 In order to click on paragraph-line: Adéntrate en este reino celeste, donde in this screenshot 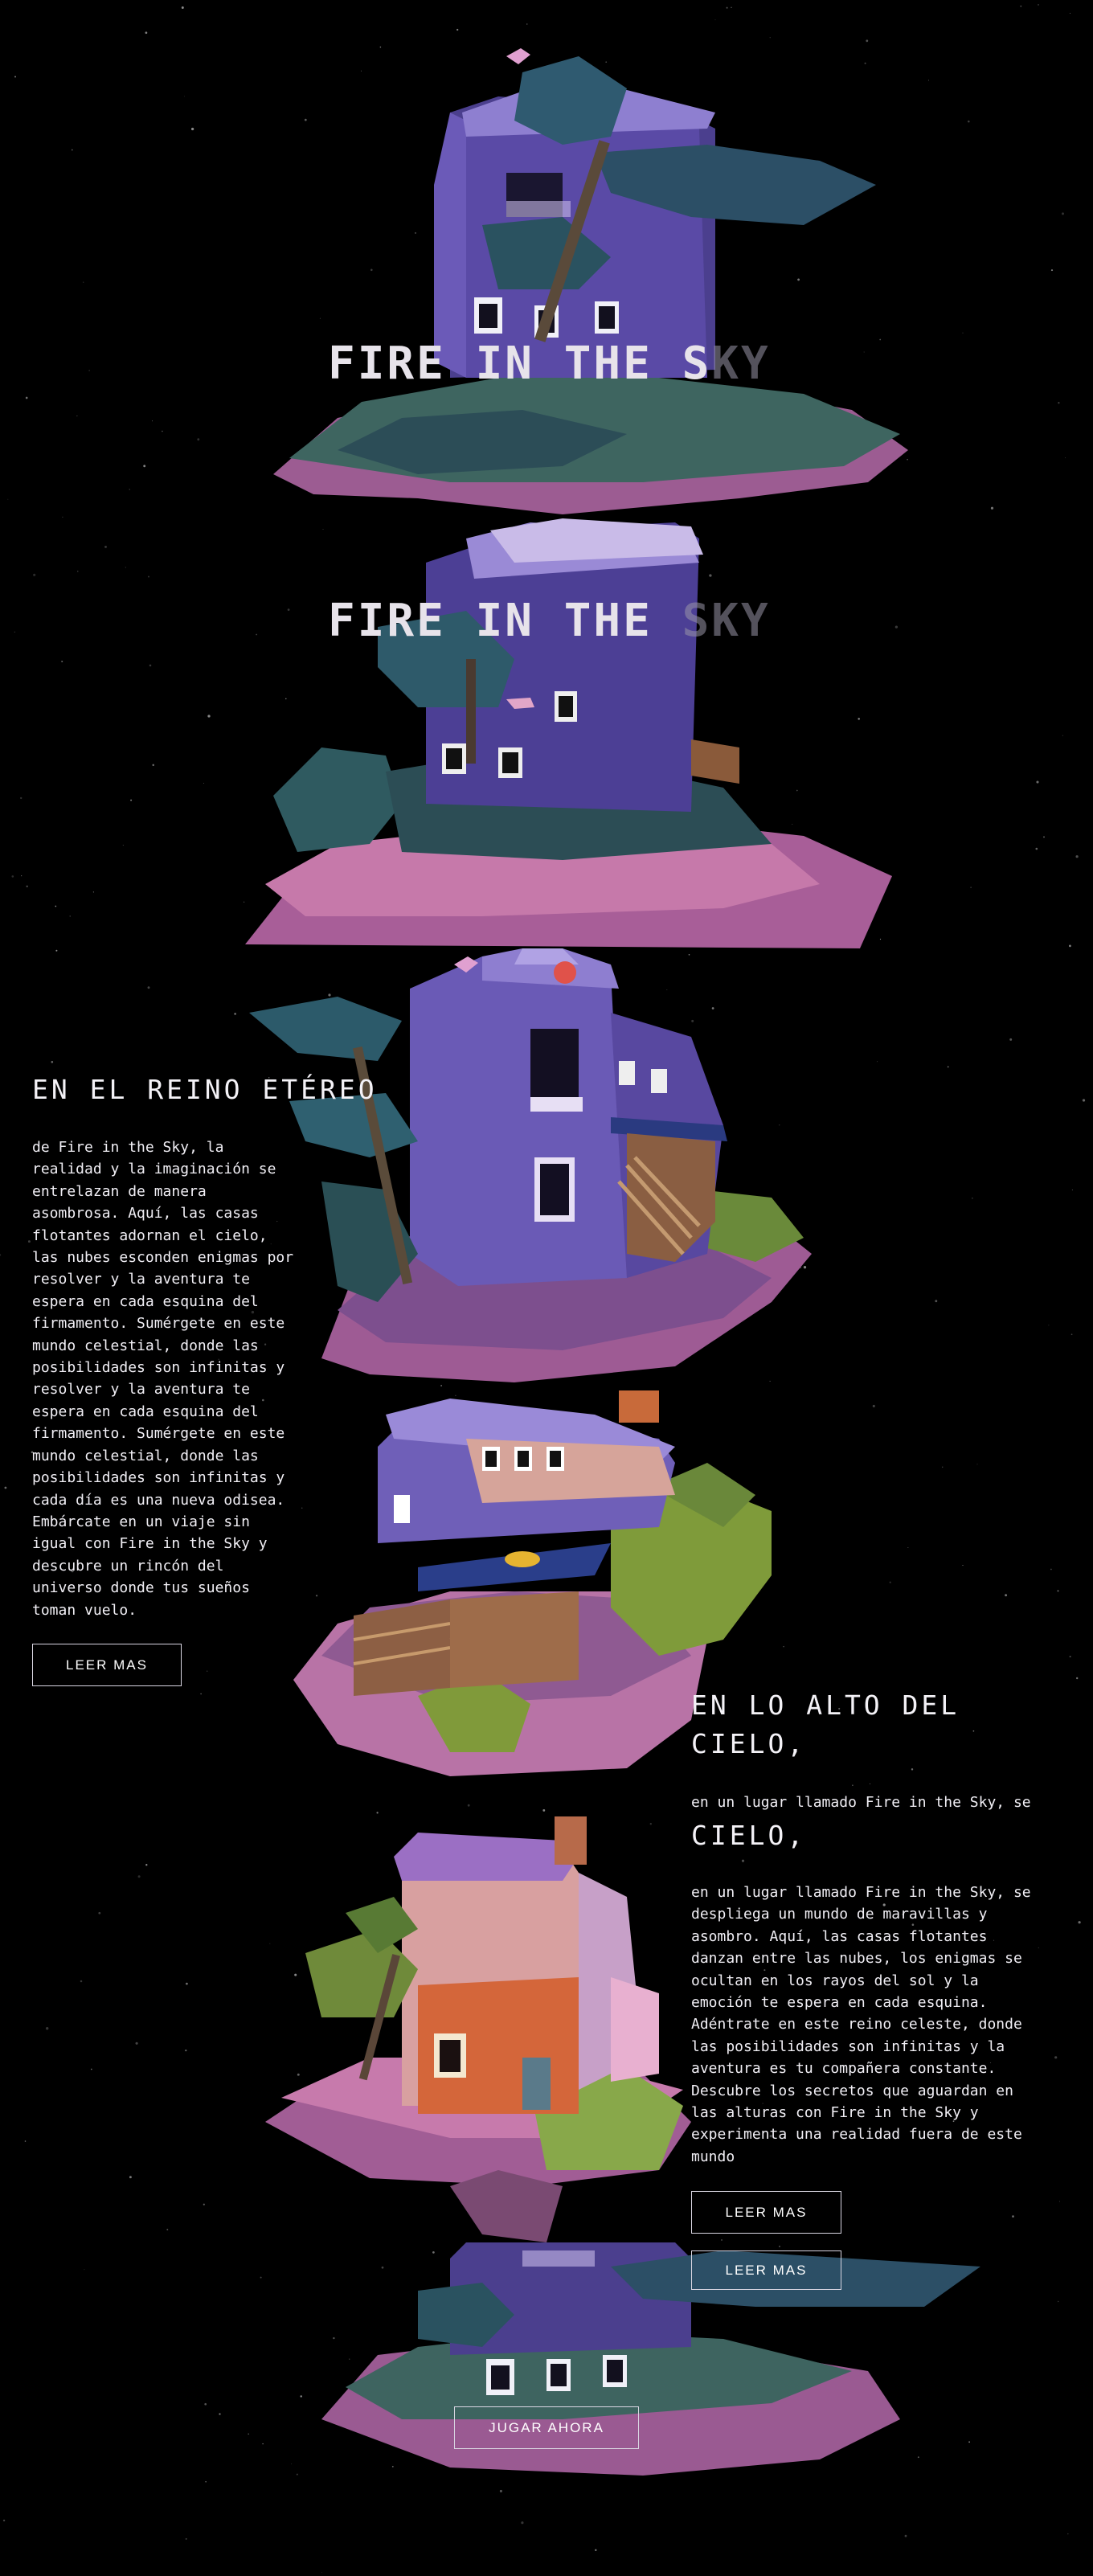, I will do `click(856, 2024)`.